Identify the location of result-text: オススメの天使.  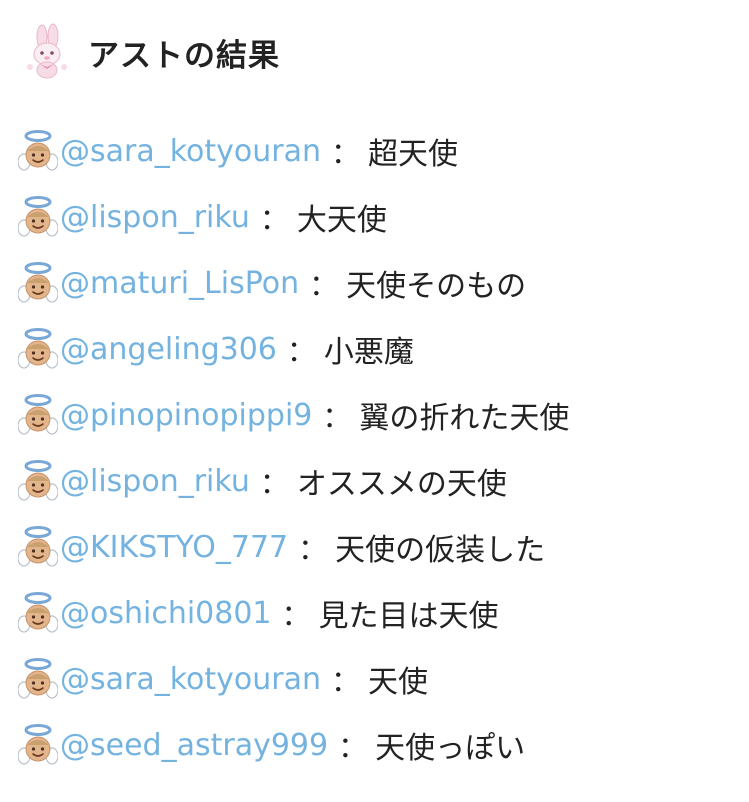
(401, 484).